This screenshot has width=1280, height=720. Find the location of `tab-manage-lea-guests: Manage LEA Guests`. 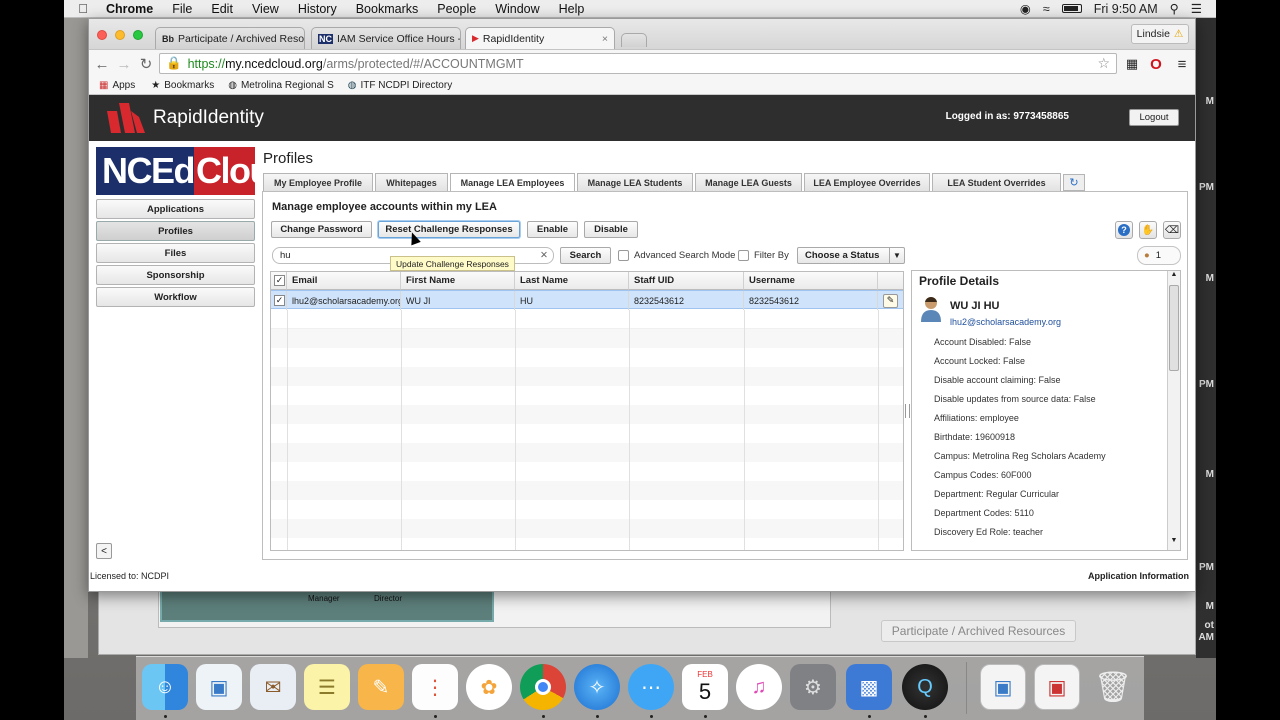

tab-manage-lea-guests: Manage LEA Guests is located at coordinates (748, 182).